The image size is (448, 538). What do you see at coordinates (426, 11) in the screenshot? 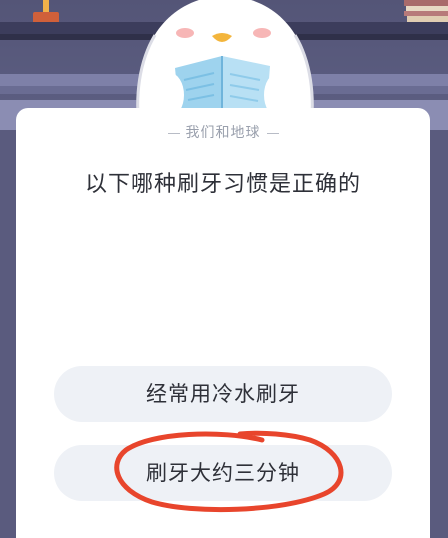
I see `books-decoration` at bounding box center [426, 11].